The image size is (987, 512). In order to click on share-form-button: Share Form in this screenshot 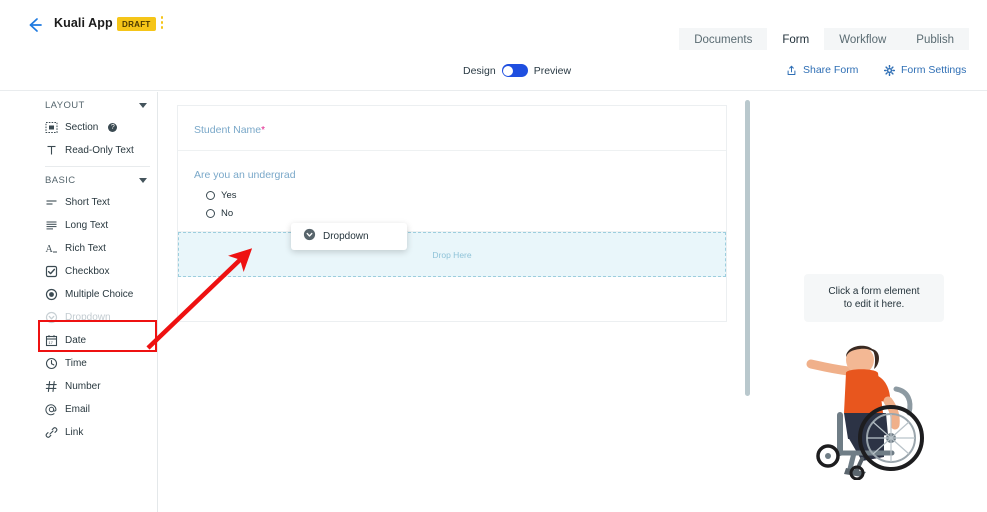, I will do `click(822, 70)`.